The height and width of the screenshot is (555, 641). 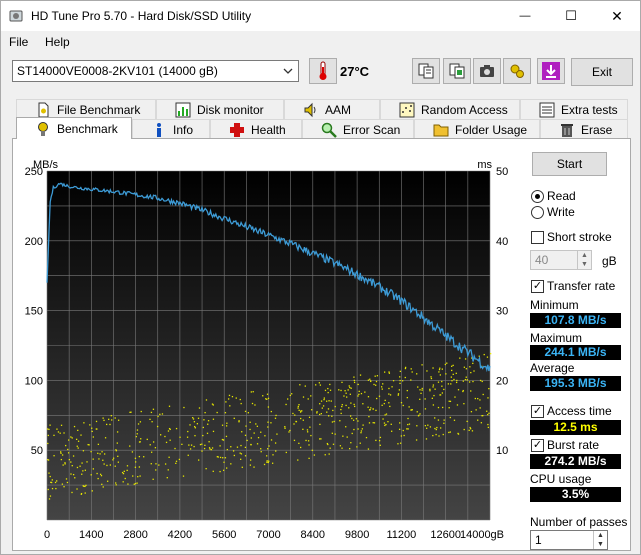 I want to click on read-radio, so click(x=537, y=196).